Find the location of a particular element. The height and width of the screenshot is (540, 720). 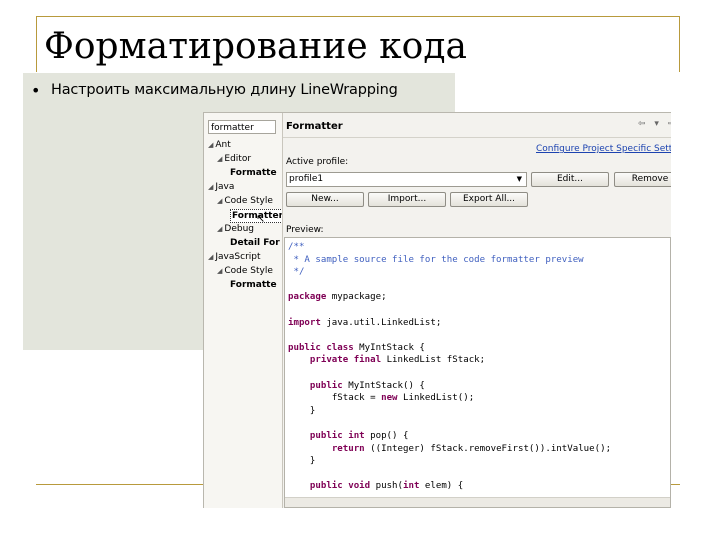

profile-select: profile1 ▼ is located at coordinates (406, 179).